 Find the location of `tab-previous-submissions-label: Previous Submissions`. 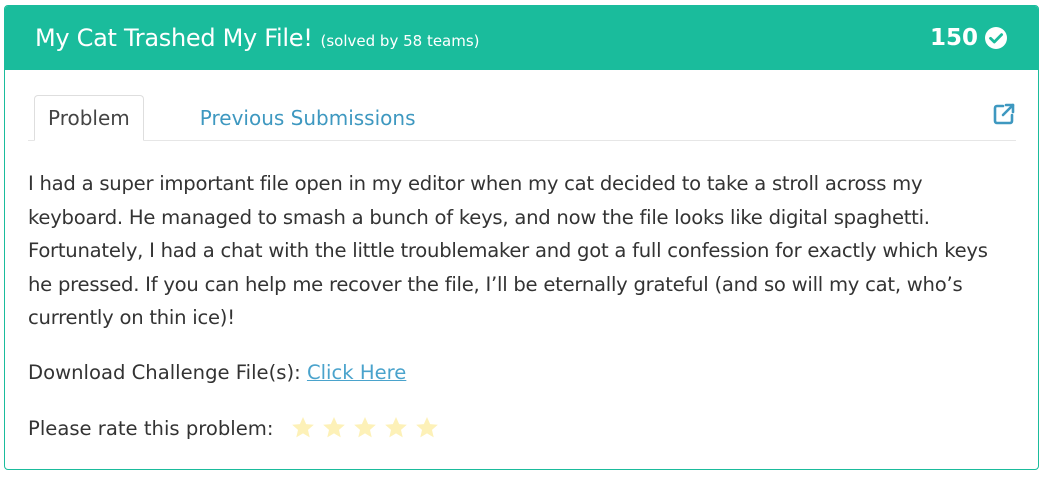

tab-previous-submissions-label: Previous Submissions is located at coordinates (307, 118).